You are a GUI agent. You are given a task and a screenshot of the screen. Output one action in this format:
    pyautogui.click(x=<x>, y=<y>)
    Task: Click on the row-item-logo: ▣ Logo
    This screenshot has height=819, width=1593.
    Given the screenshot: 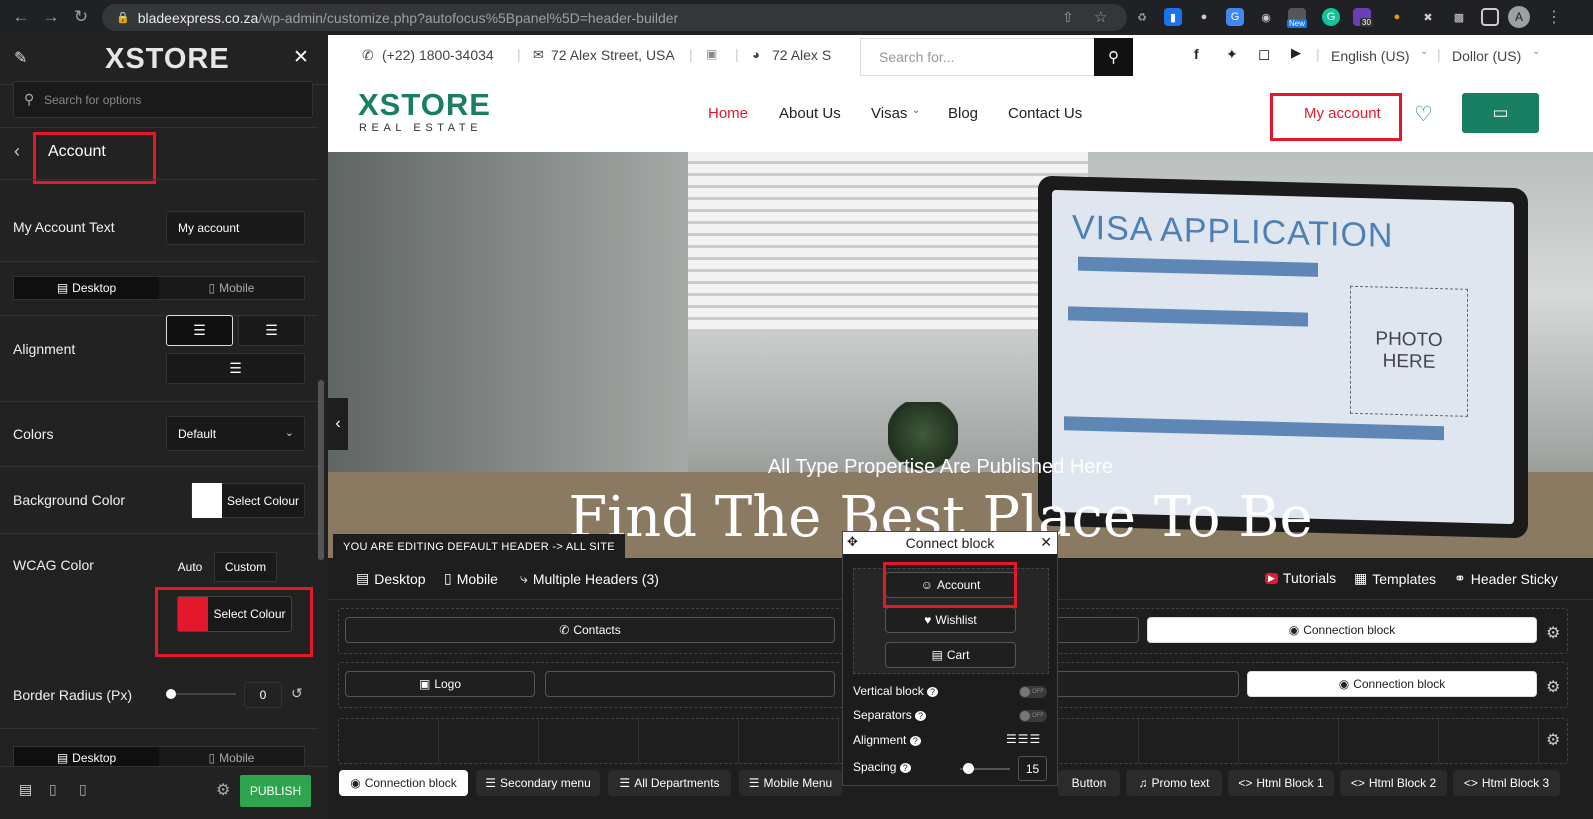 What is the action you would take?
    pyautogui.click(x=440, y=684)
    